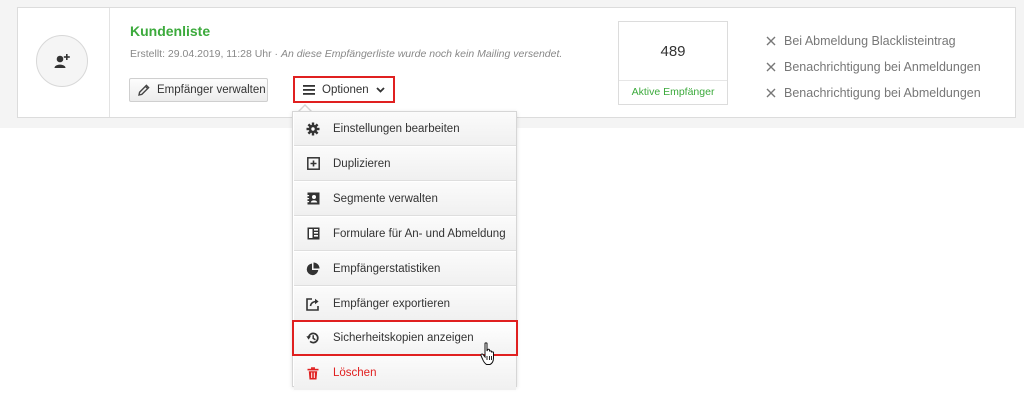  What do you see at coordinates (405, 164) in the screenshot?
I see `menu-item-duplicate: Duplizieren` at bounding box center [405, 164].